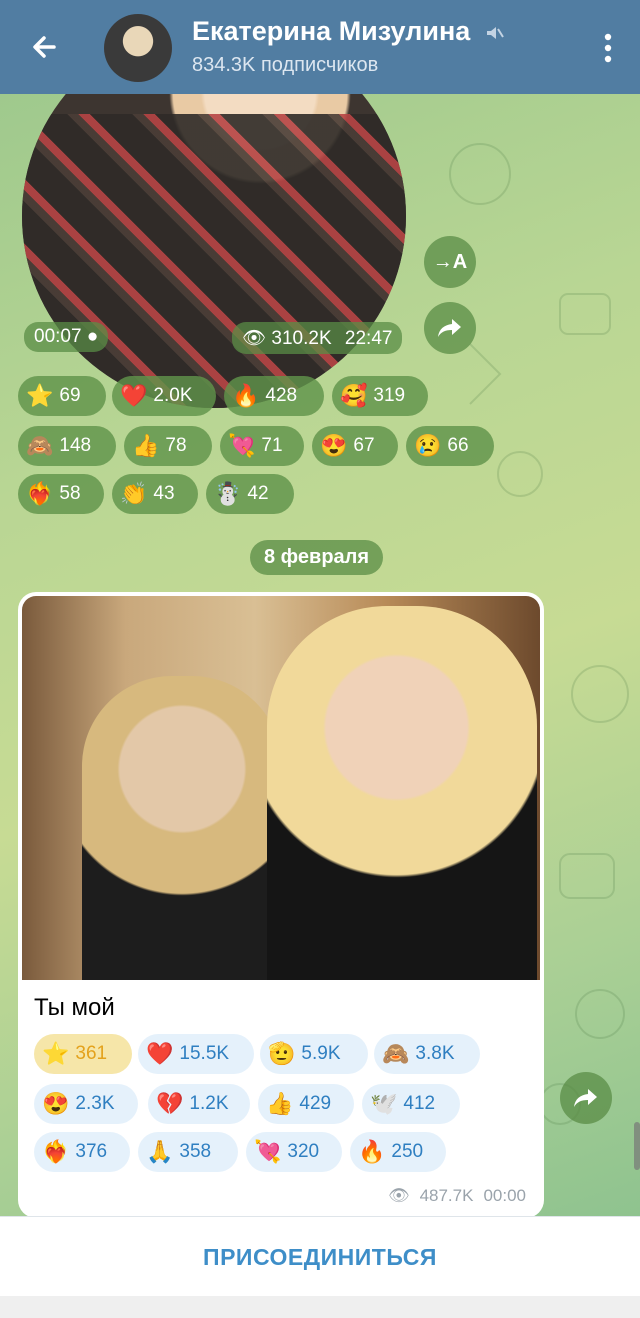  Describe the element at coordinates (58, 336) in the screenshot. I see `video-duration: 00:07` at that location.